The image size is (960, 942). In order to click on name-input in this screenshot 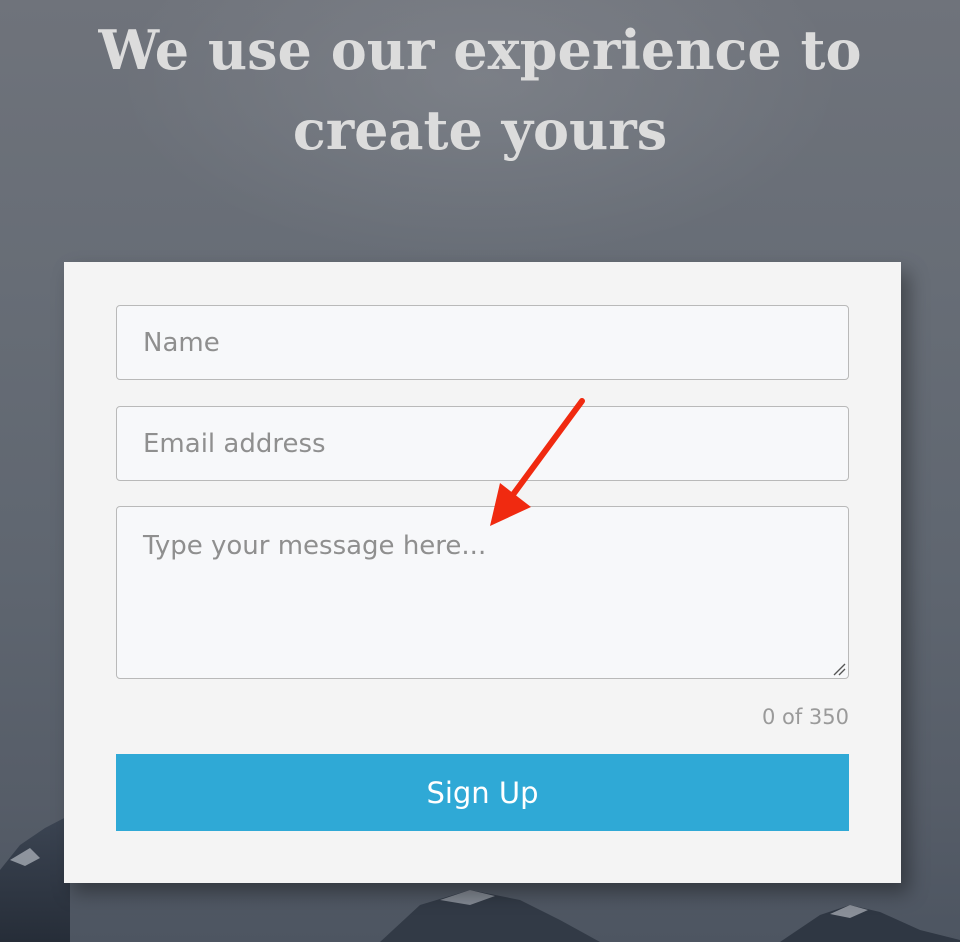, I will do `click(482, 342)`.